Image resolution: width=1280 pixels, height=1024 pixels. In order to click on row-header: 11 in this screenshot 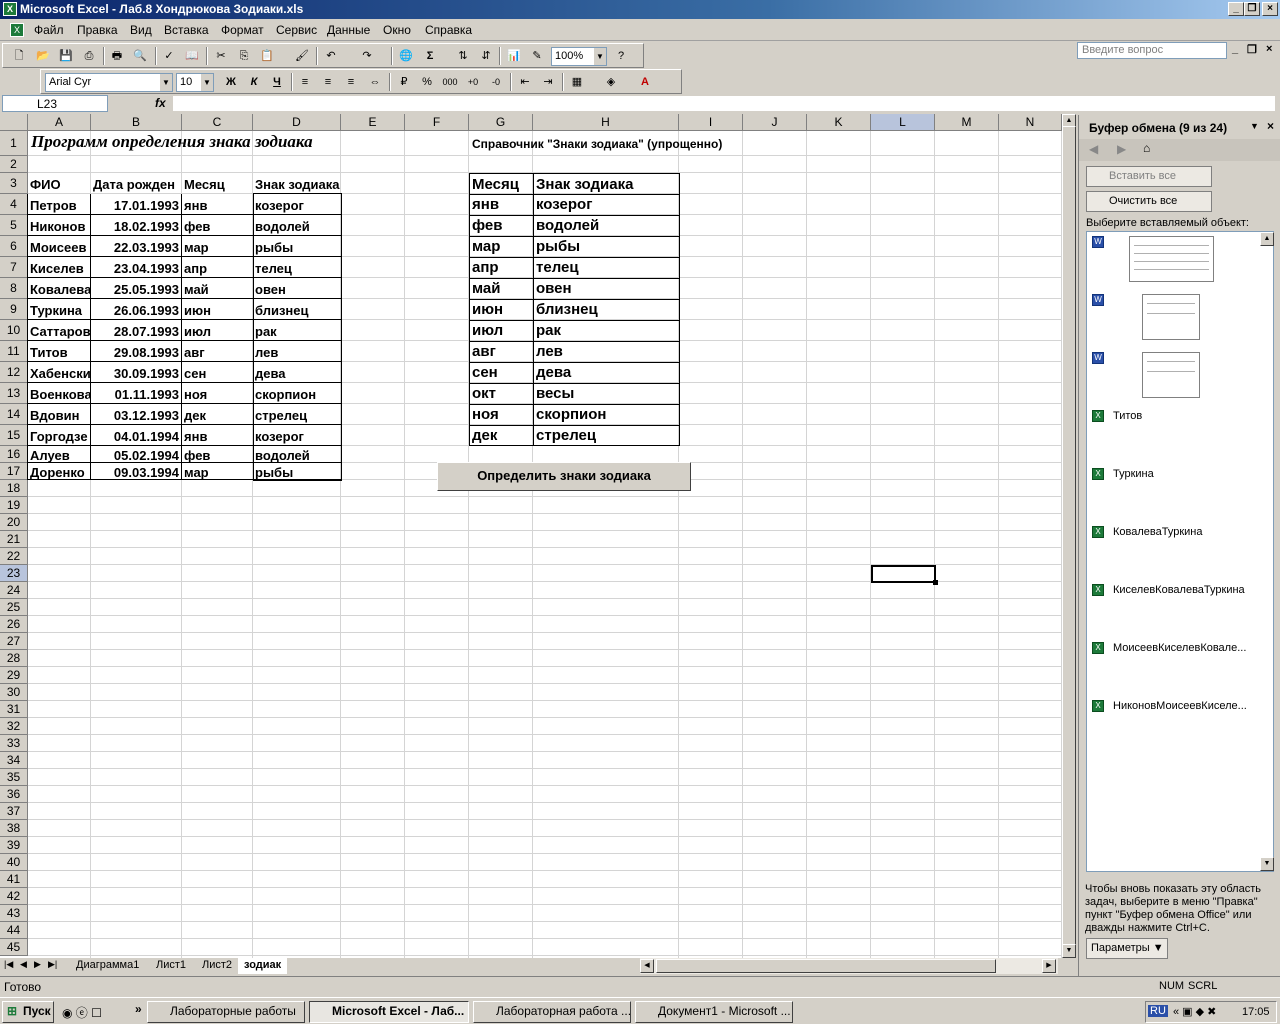, I will do `click(14, 351)`.